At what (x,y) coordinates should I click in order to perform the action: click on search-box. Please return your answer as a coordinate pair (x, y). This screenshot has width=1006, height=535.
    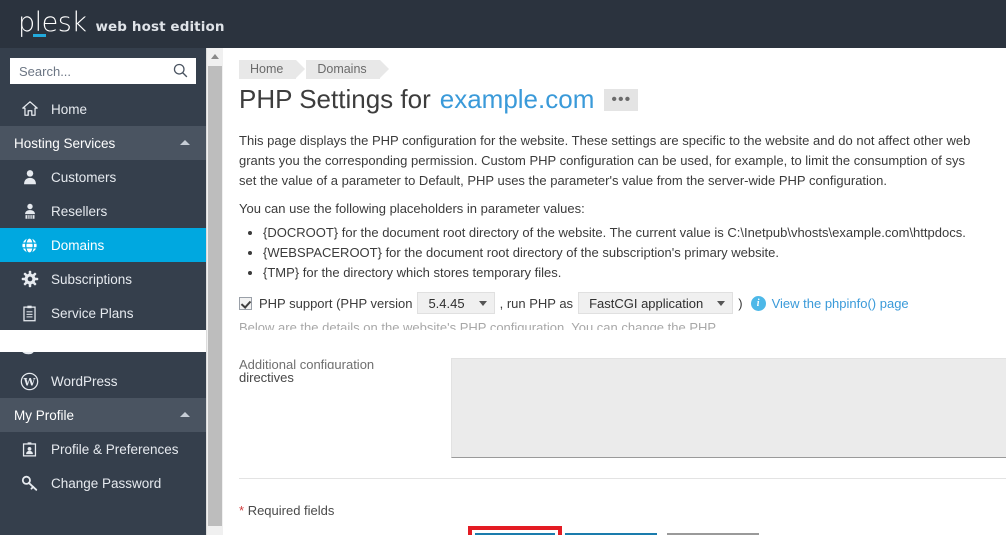
    Looking at the image, I should click on (103, 71).